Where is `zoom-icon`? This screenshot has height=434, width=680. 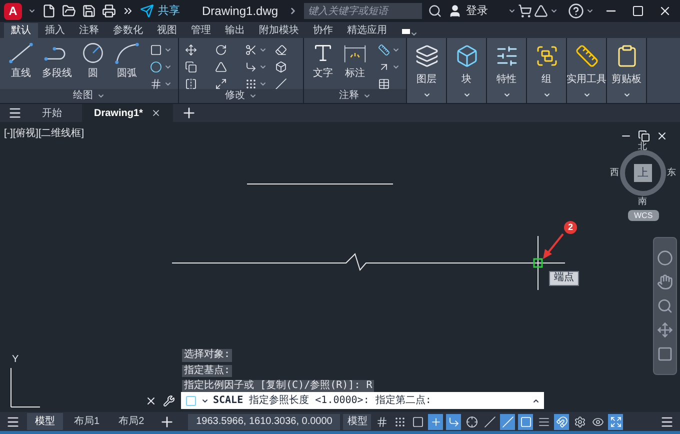 zoom-icon is located at coordinates (665, 306).